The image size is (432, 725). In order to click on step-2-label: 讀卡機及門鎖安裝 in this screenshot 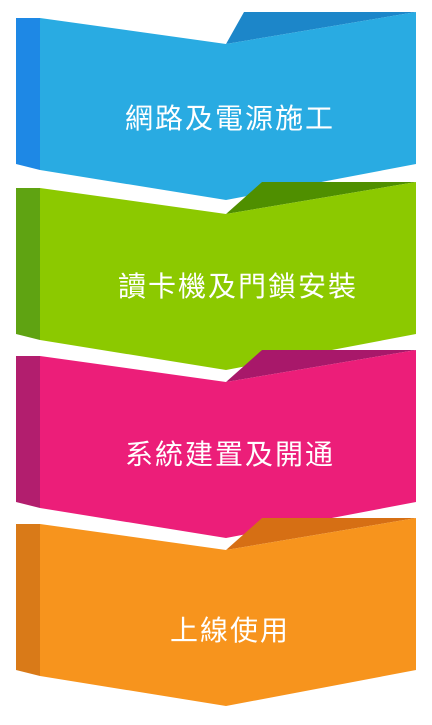, I will do `click(238, 286)`.